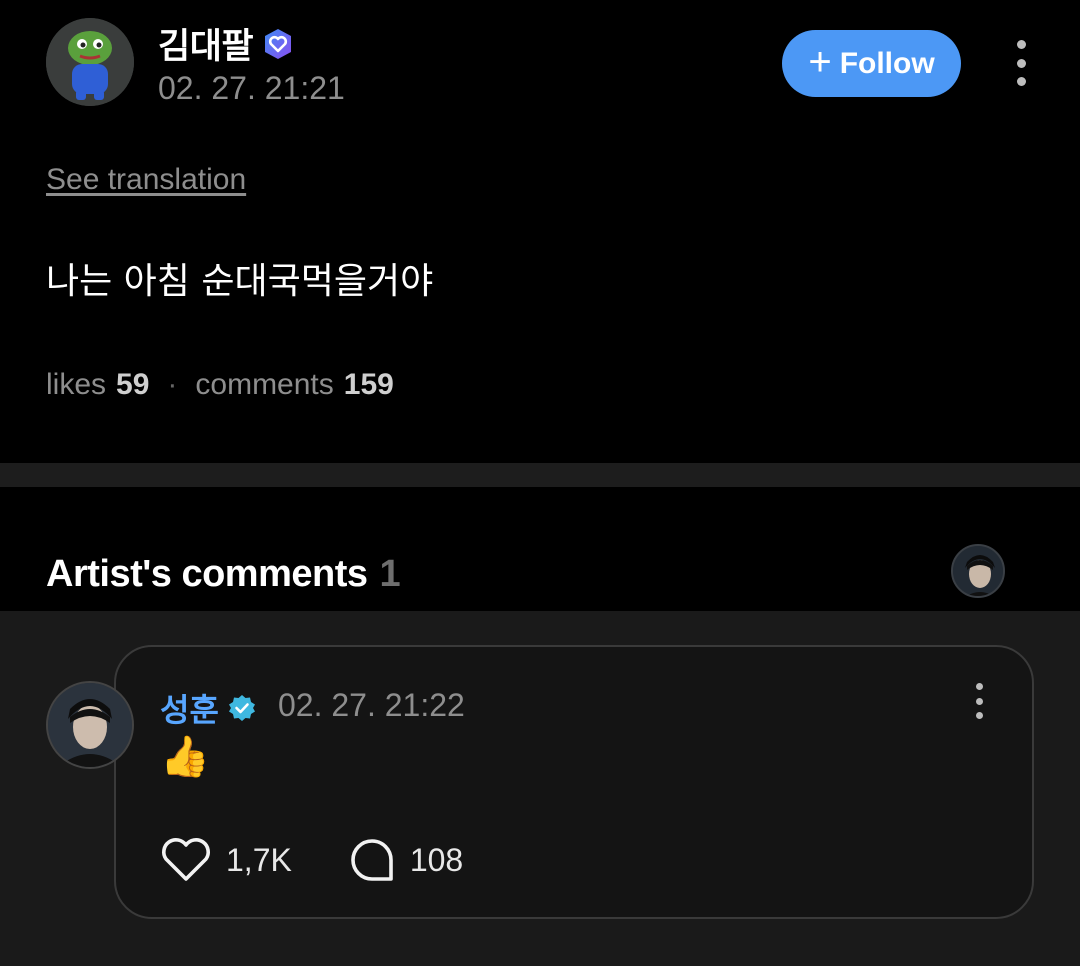  Describe the element at coordinates (189, 708) in the screenshot. I see `comment-author-name: 성훈` at that location.